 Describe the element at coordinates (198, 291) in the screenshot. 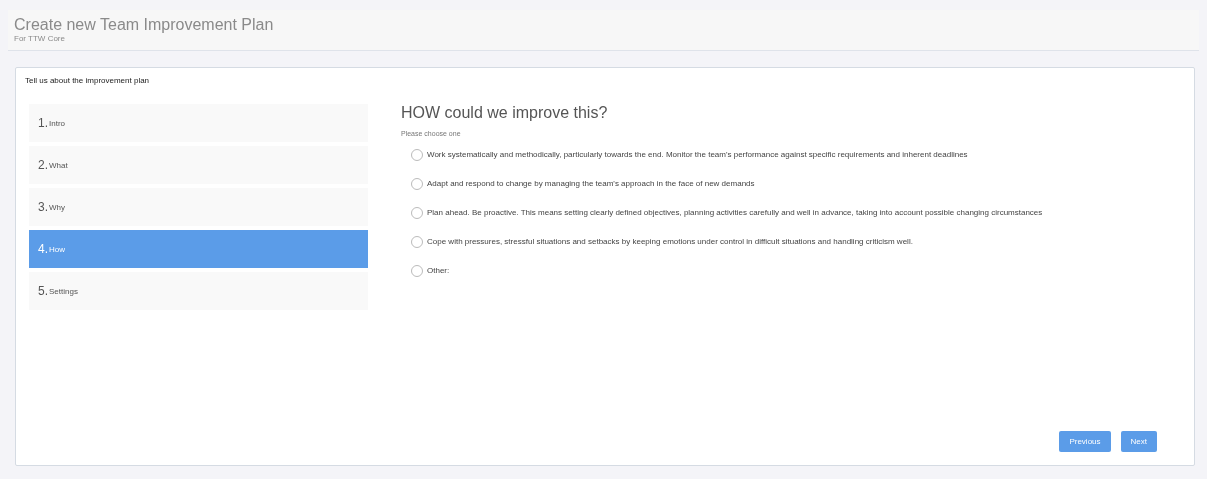

I see `step-item: 5.Settings` at that location.